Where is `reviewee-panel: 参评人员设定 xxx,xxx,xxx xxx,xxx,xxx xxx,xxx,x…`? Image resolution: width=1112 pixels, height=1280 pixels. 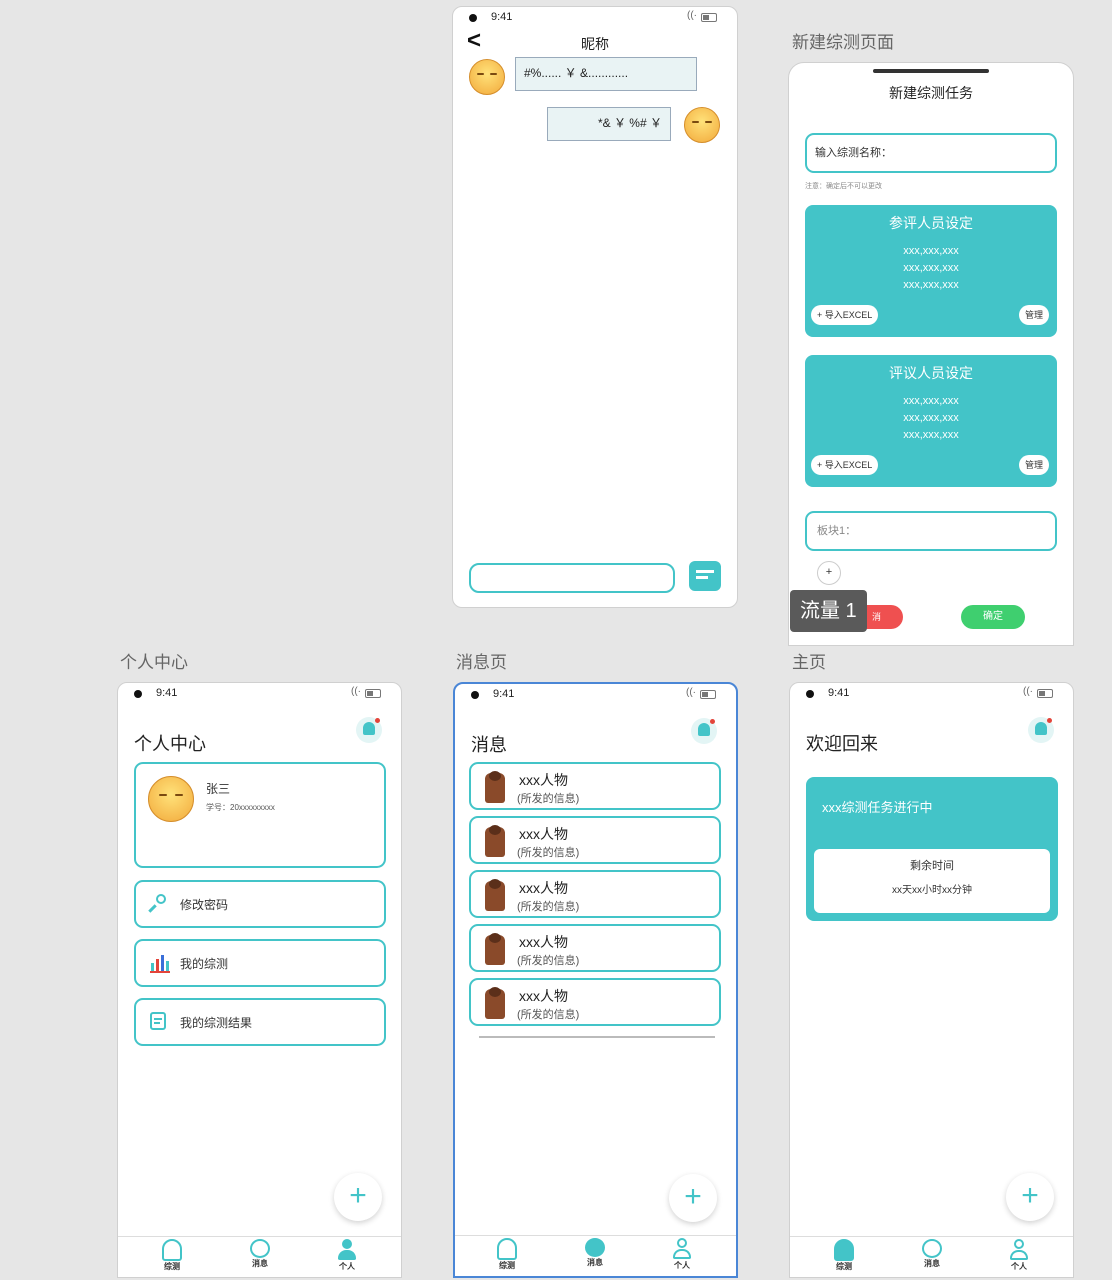 reviewee-panel: 参评人员设定 xxx,xxx,xxx xxx,xxx,xxx xxx,xxx,x… is located at coordinates (931, 271).